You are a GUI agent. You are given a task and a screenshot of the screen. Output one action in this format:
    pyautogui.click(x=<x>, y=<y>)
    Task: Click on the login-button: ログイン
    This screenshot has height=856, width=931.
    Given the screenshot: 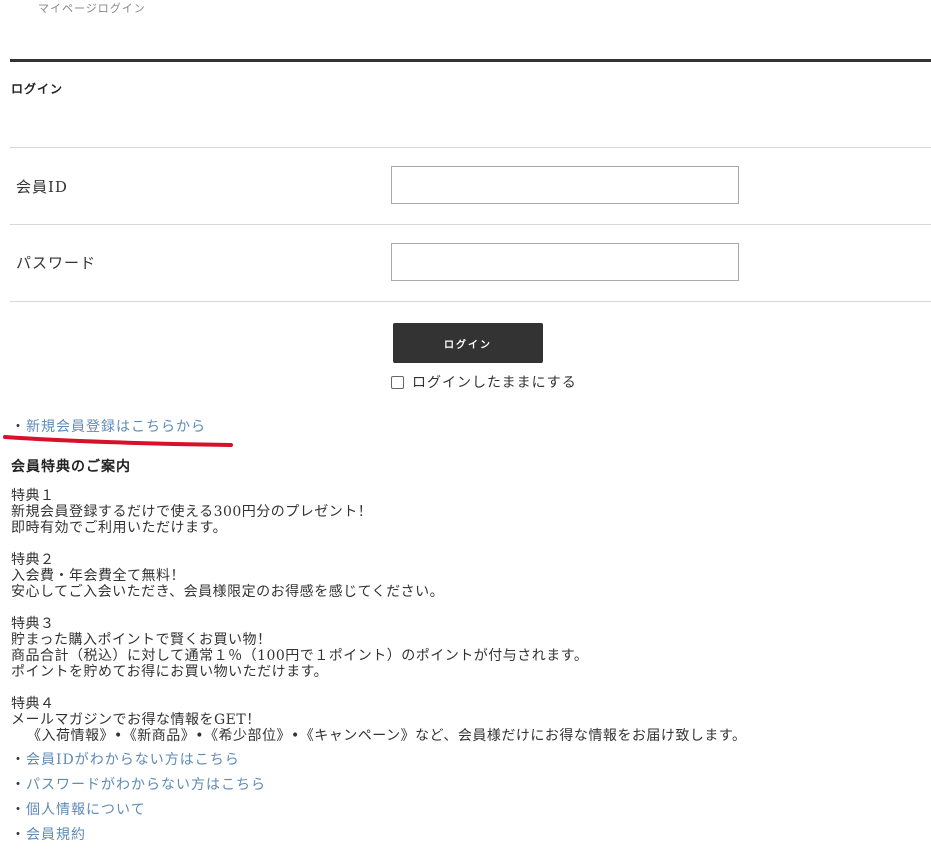 What is the action you would take?
    pyautogui.click(x=468, y=343)
    